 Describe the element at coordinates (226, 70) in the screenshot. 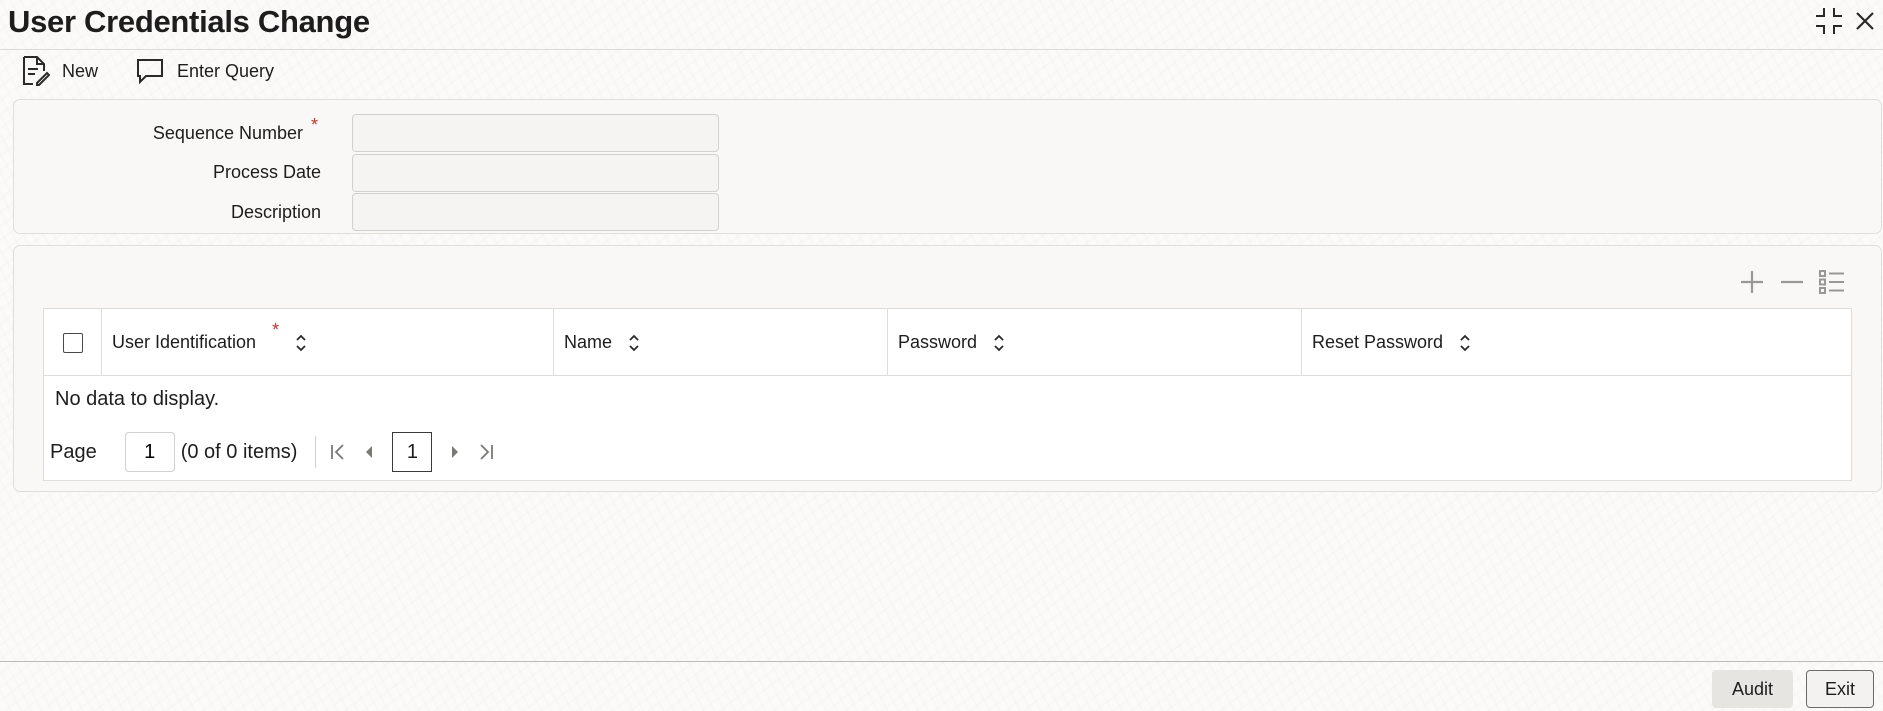

I see `enter-query-label: Enter Query` at that location.